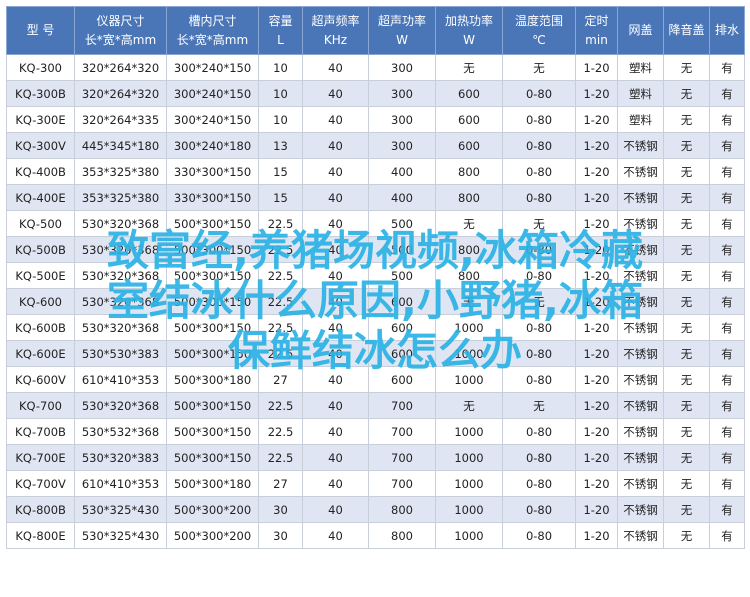 The height and width of the screenshot is (597, 750). Describe the element at coordinates (596, 39) in the screenshot. I see `column-header-line2: min` at that location.